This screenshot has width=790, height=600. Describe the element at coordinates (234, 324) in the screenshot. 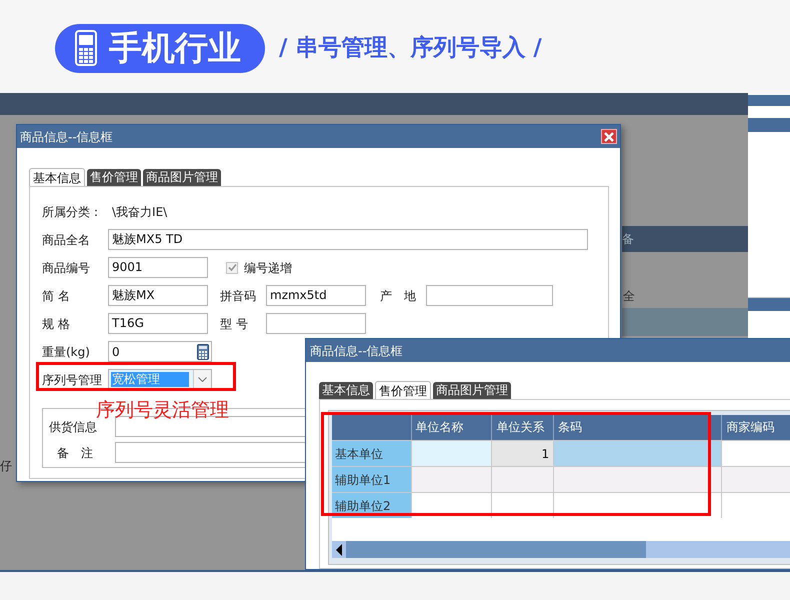

I see `field-label: 型 号` at that location.